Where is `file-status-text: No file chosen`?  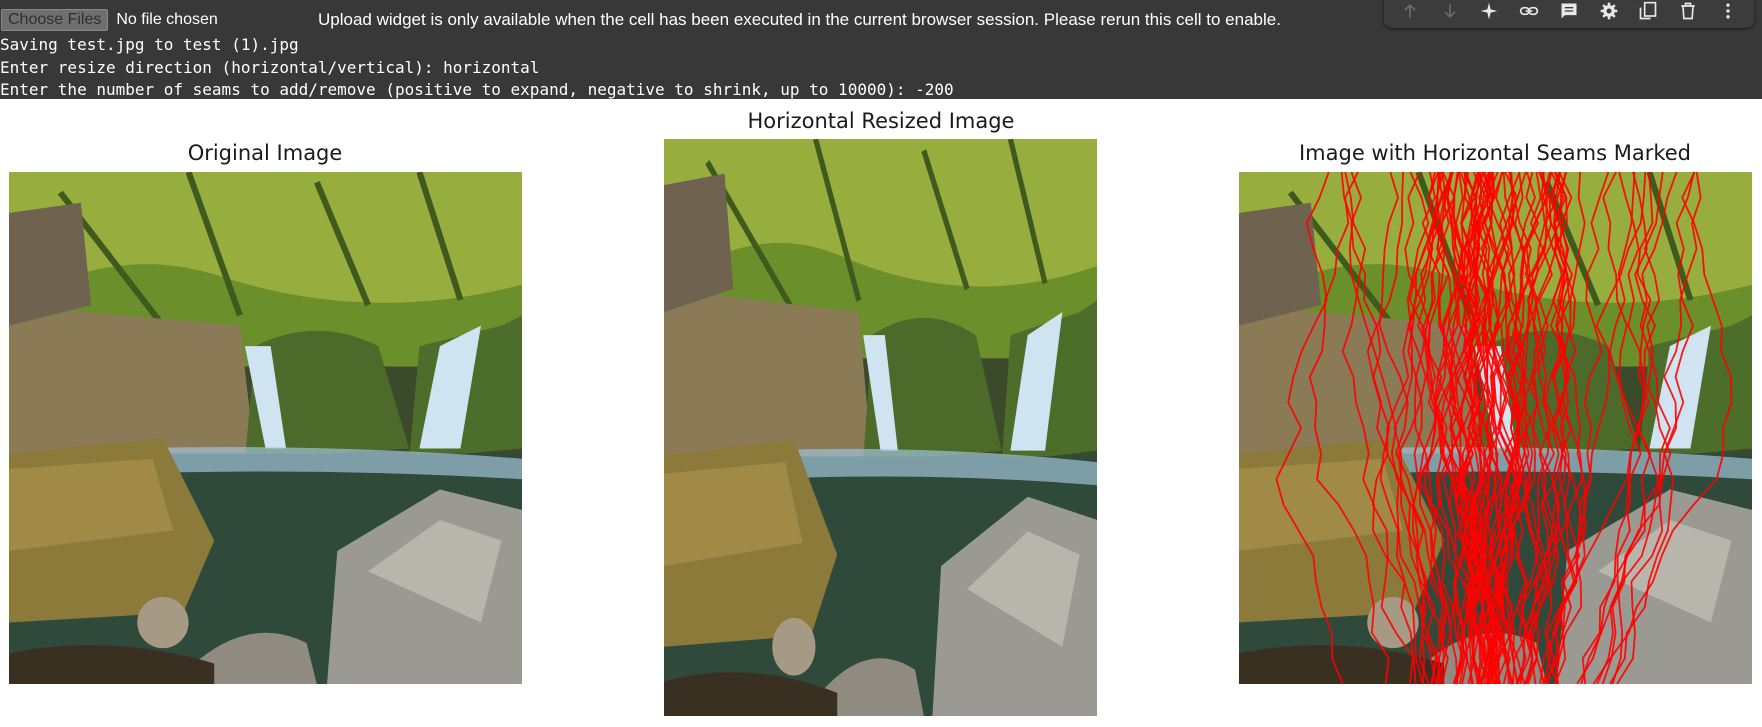
file-status-text: No file chosen is located at coordinates (167, 19).